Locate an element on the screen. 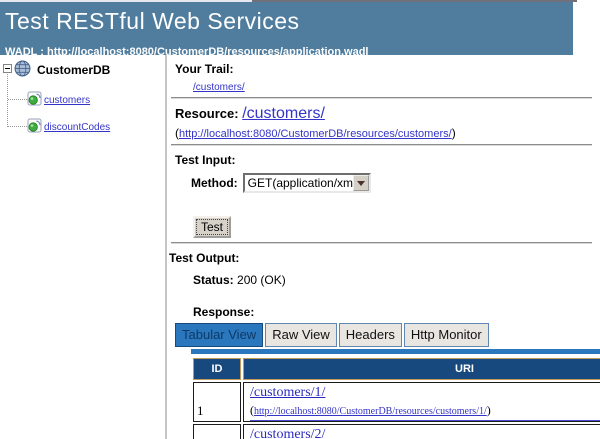 This screenshot has width=600, height=439. your-trail-heading: Your Trail: is located at coordinates (204, 69).